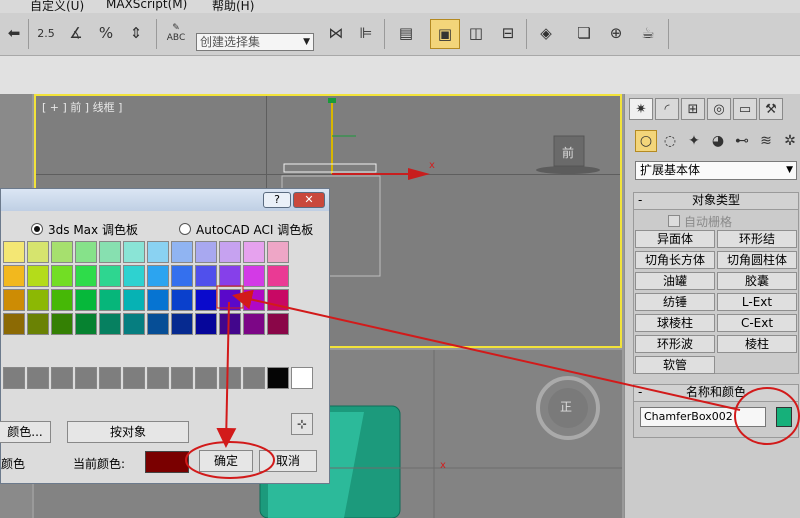 The width and height of the screenshot is (800, 518). What do you see at coordinates (106, 33) in the screenshot?
I see `percent-snap-icon: %` at bounding box center [106, 33].